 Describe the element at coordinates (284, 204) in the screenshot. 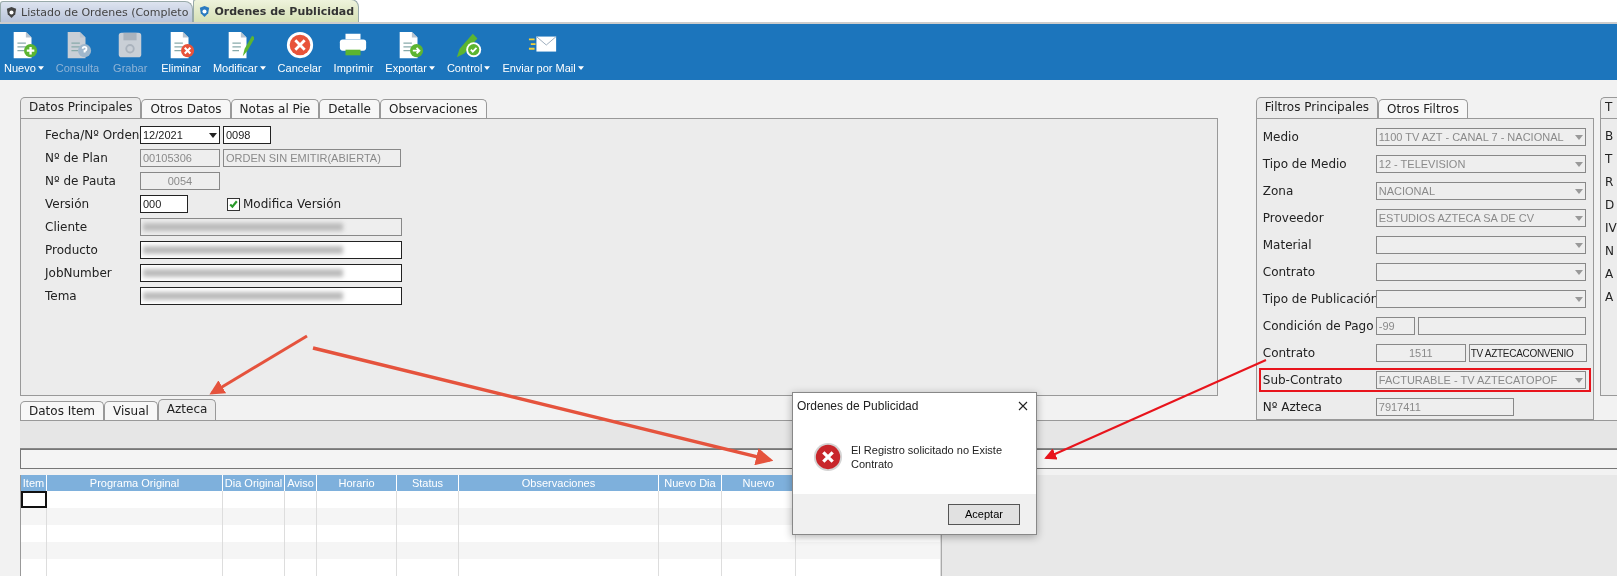

I see `checkbox: Modifica Versión` at that location.